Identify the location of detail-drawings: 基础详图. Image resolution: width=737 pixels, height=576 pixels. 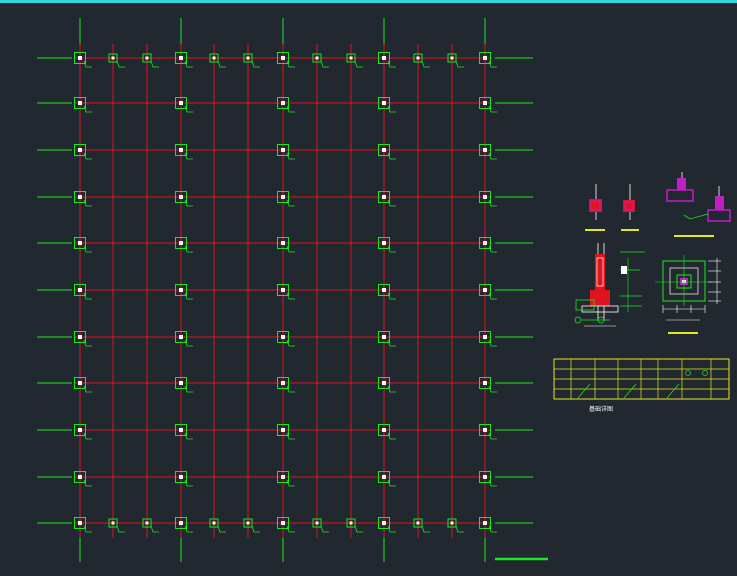
(642, 292).